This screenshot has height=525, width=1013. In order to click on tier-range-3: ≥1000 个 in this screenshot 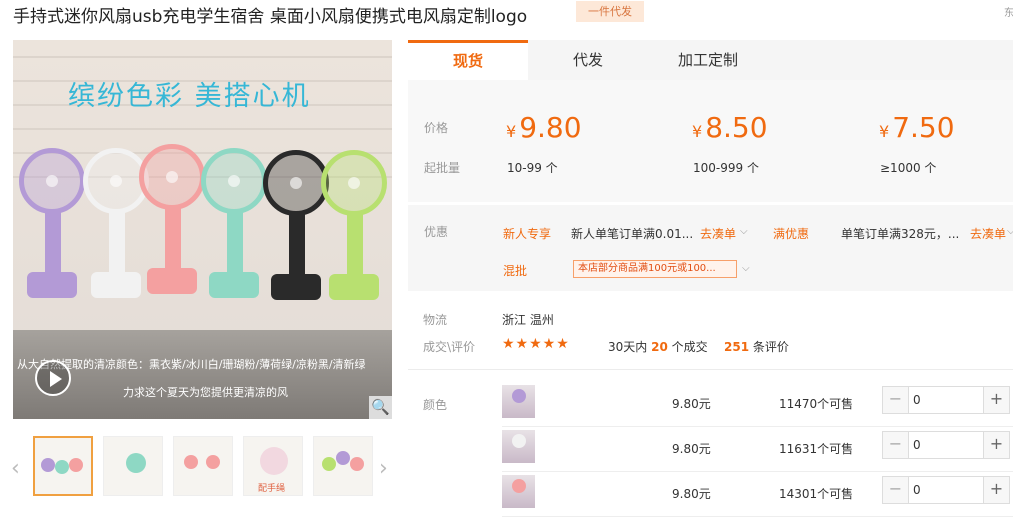, I will do `click(908, 168)`.